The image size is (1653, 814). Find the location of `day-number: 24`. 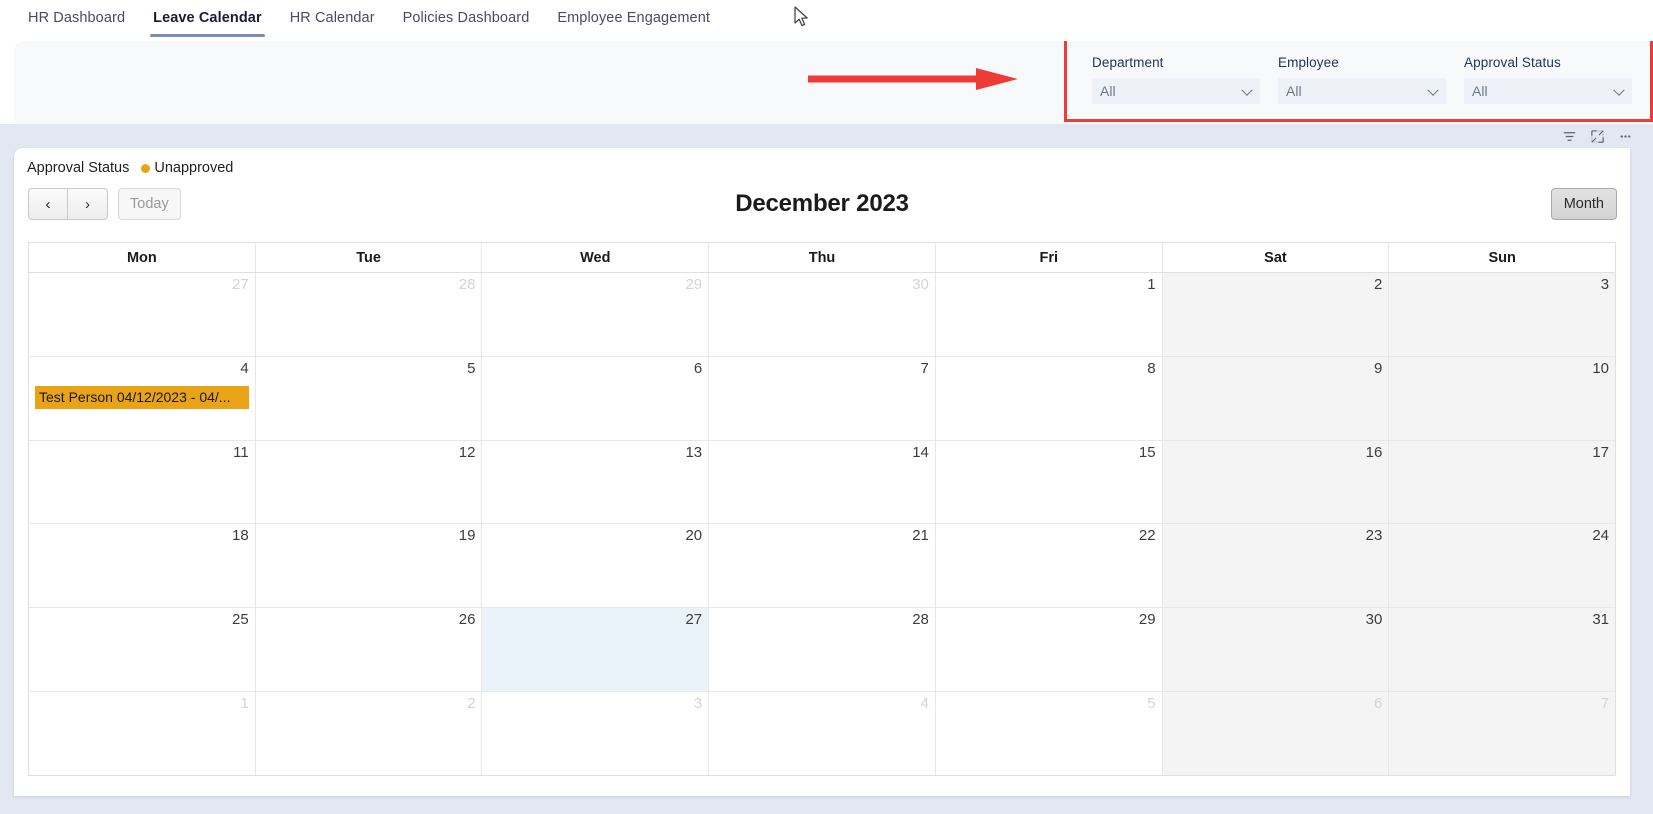

day-number: 24 is located at coordinates (1601, 536).